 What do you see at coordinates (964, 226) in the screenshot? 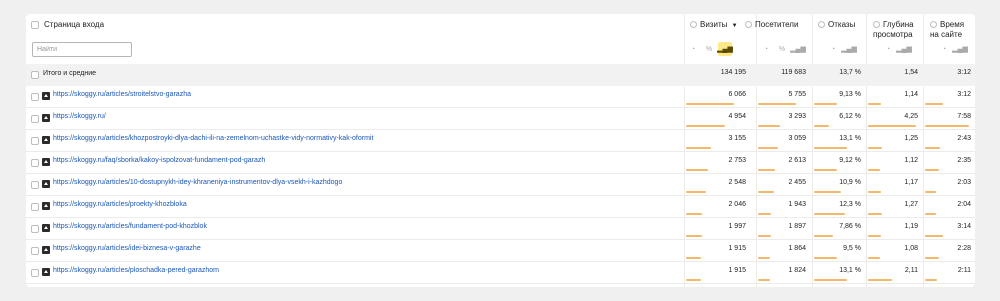
I see `cell-time: 3:14` at bounding box center [964, 226].